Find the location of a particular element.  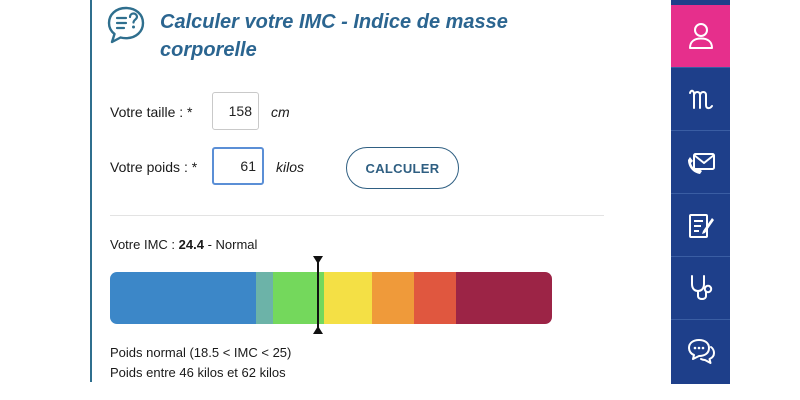

height-unit: cm is located at coordinates (280, 112).